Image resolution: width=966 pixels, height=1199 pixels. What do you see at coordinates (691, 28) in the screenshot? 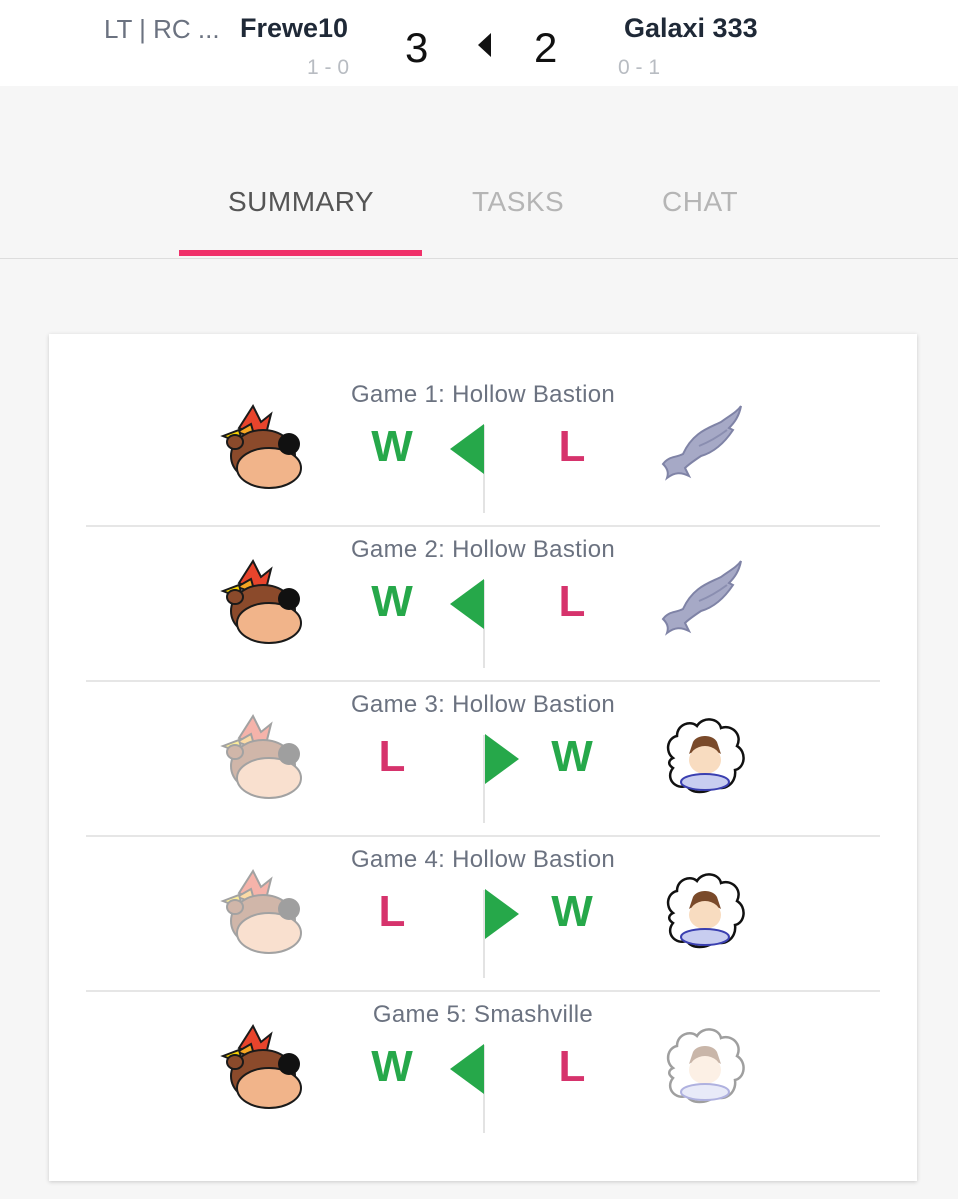
I see `player2-name: Galaxi 333` at bounding box center [691, 28].